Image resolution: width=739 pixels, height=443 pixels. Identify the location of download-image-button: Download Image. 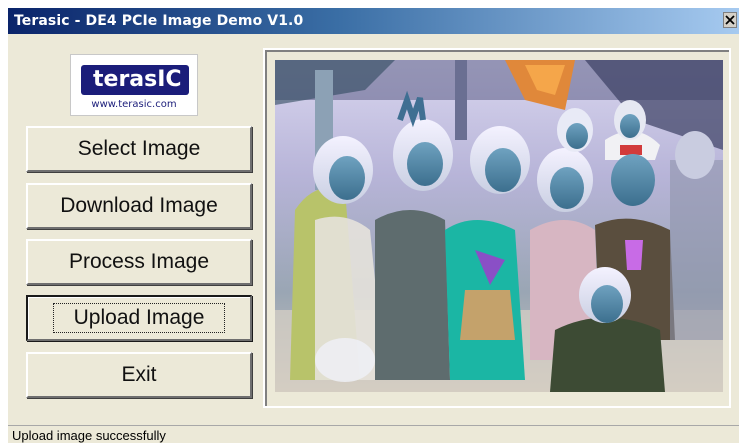
(139, 206).